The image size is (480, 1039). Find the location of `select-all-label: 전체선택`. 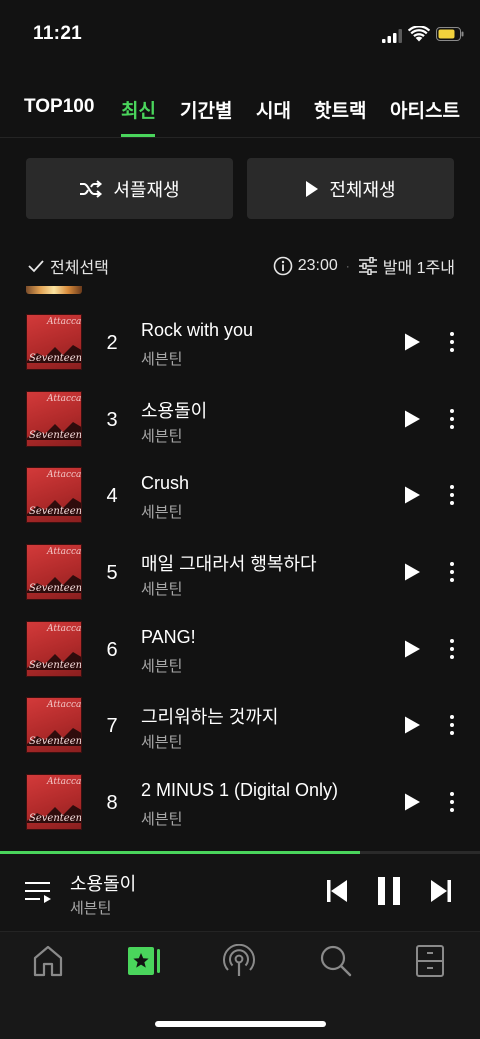

select-all-label: 전체선택 is located at coordinates (79, 268).